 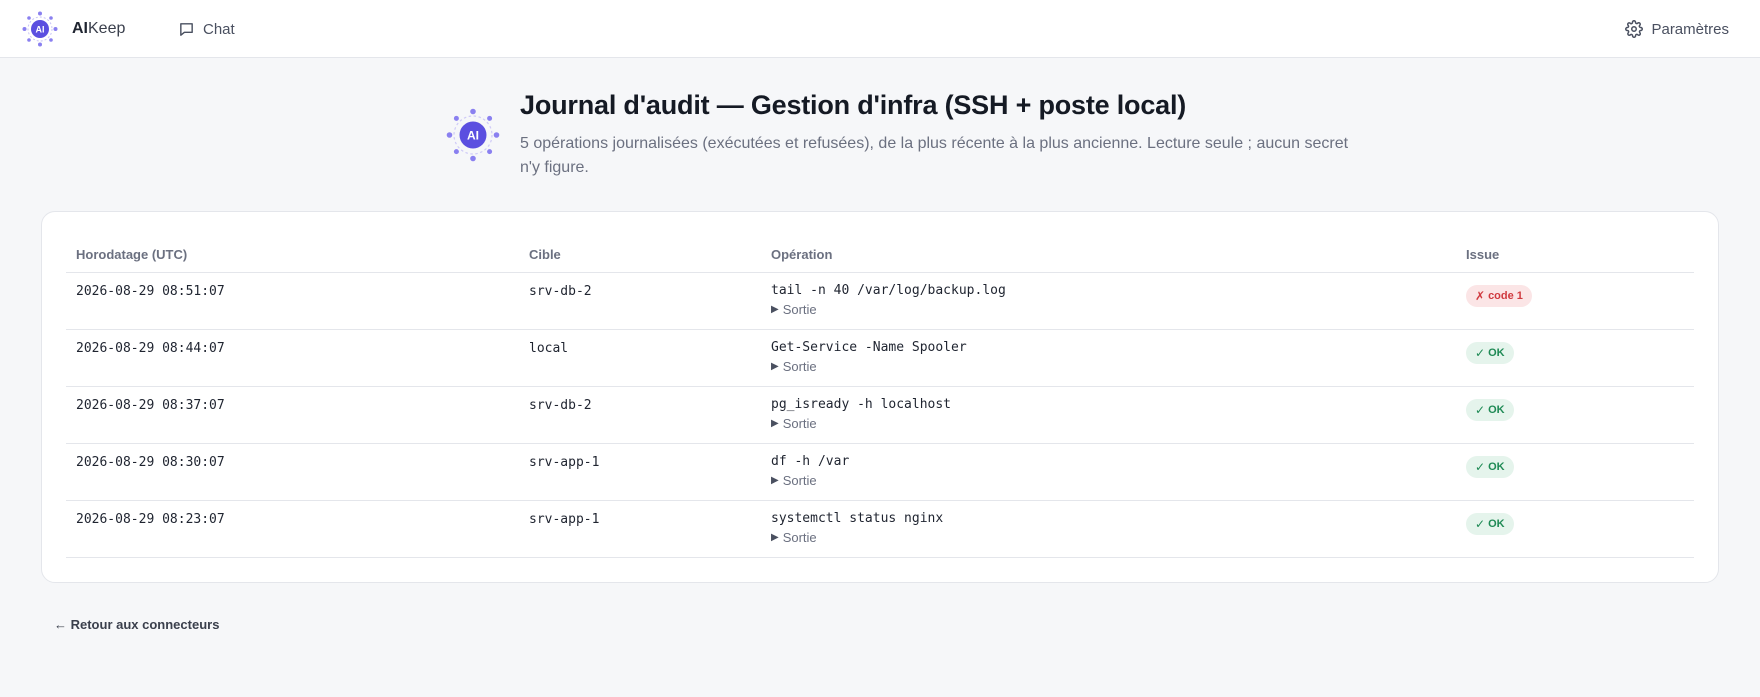 I want to click on brand-name-rest: Keep, so click(x=107, y=28).